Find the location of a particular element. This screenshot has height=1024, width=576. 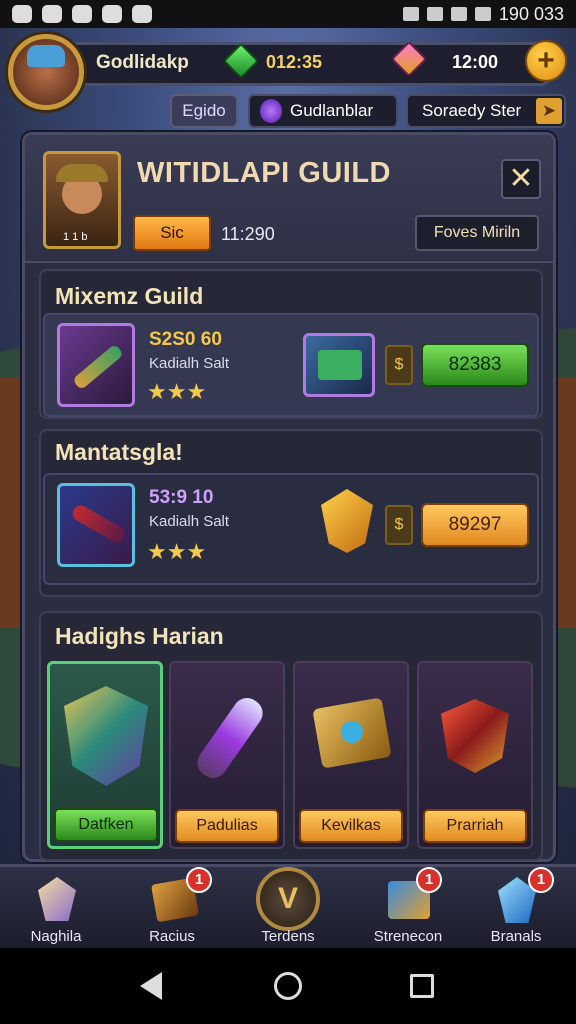

reward-card-3: Kevilkas is located at coordinates (351, 755).